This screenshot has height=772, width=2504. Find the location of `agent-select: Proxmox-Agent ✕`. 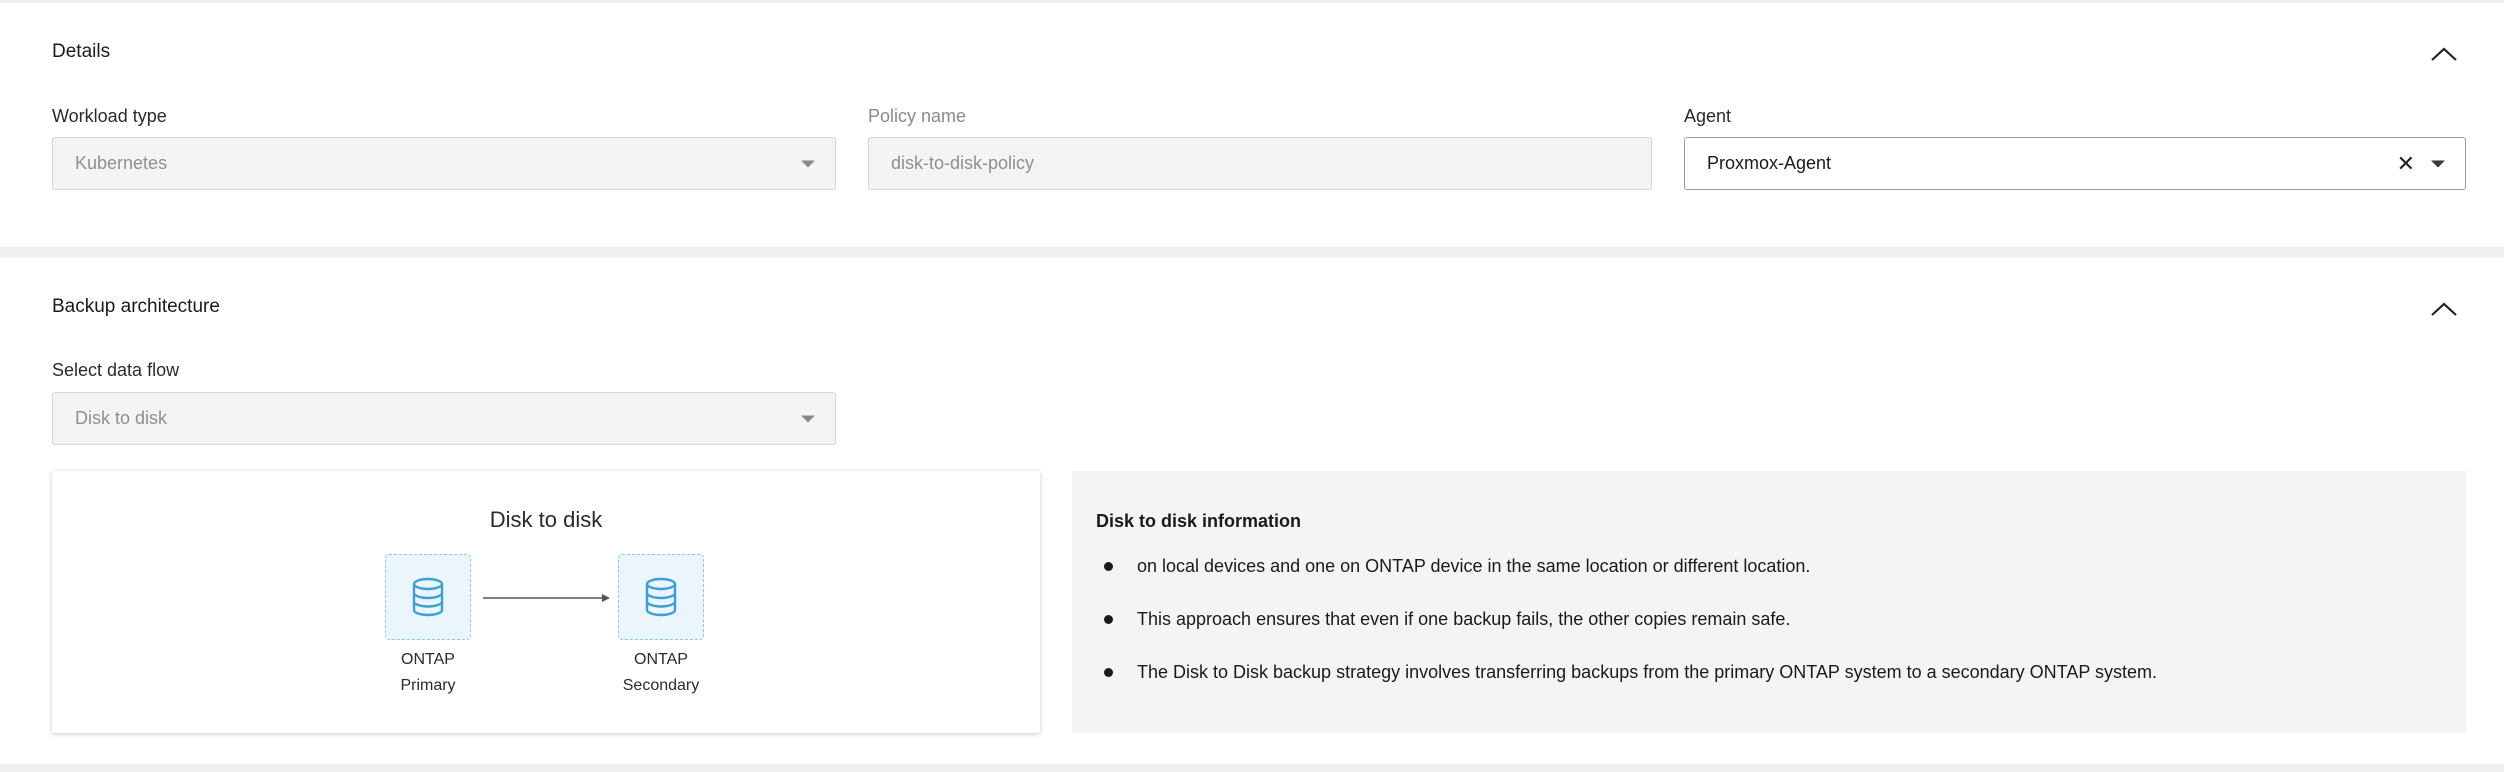

agent-select: Proxmox-Agent ✕ is located at coordinates (2075, 163).